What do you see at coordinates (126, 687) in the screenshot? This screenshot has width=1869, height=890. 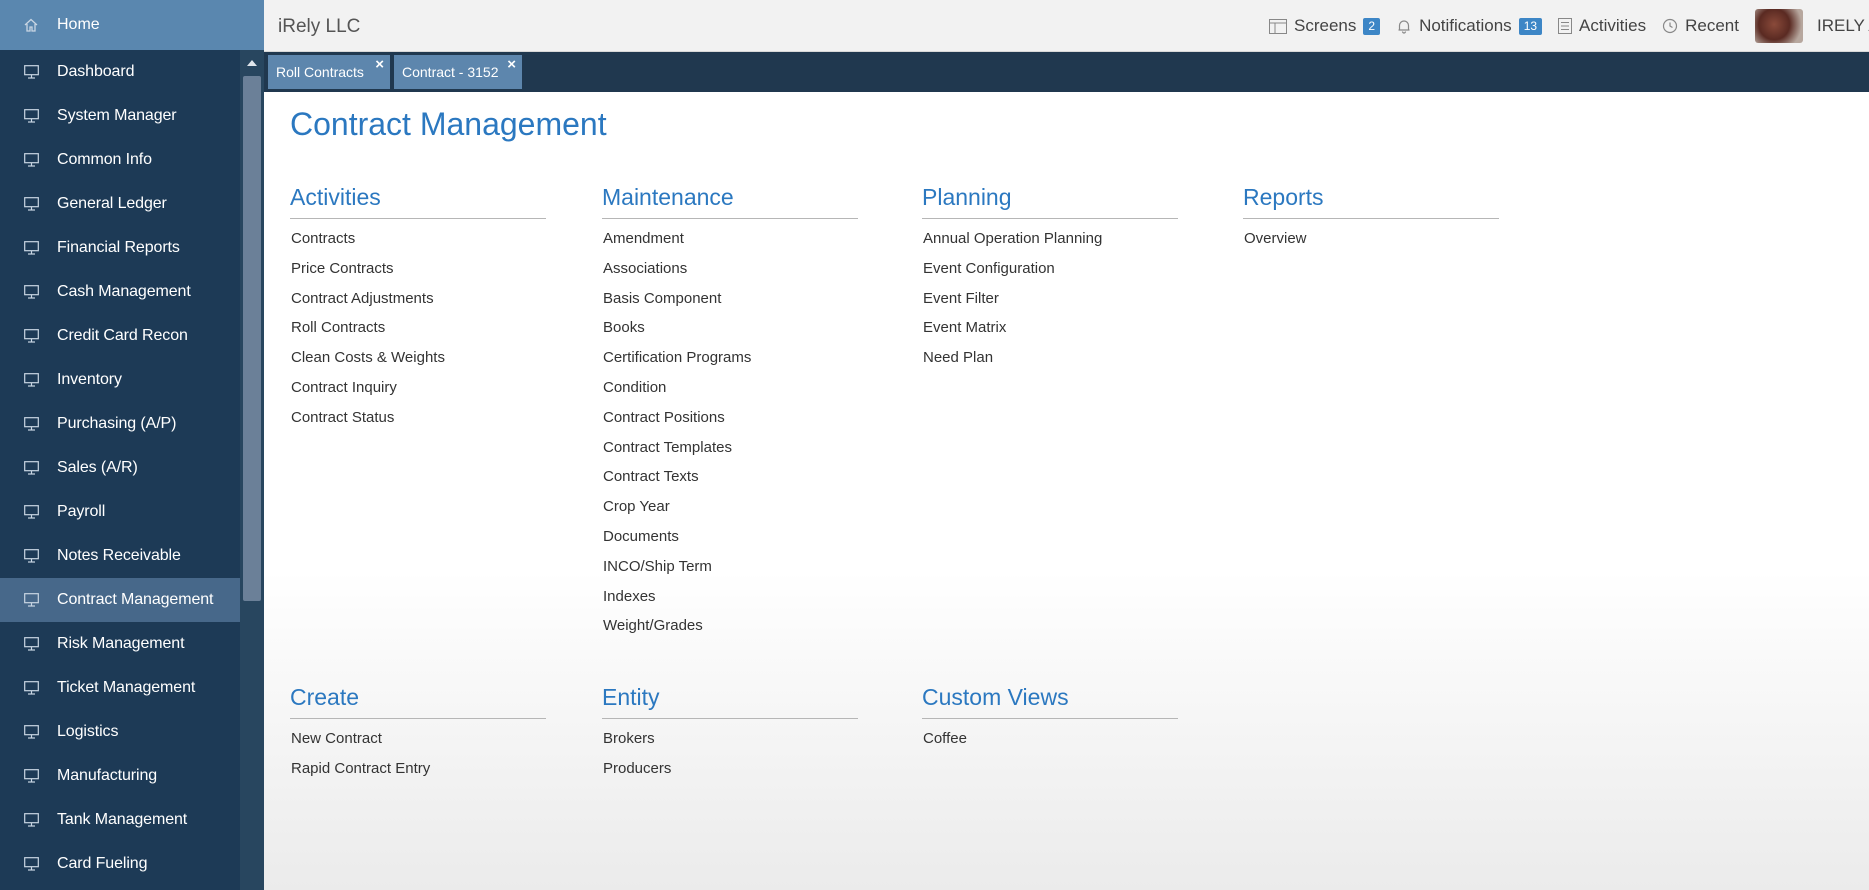 I see `sidebar-item-label: Ticket Management` at bounding box center [126, 687].